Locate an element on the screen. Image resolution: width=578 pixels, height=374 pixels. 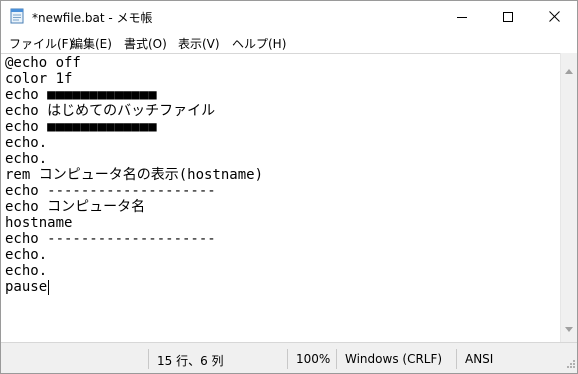
maximize-button is located at coordinates (508, 16).